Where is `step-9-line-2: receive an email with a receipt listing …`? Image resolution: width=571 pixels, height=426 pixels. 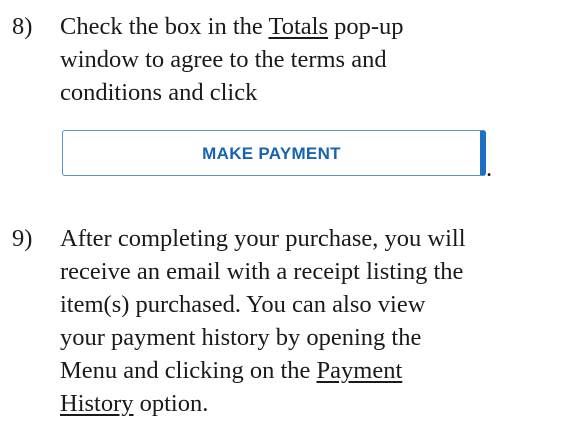 step-9-line-2: receive an email with a receipt listing … is located at coordinates (262, 271).